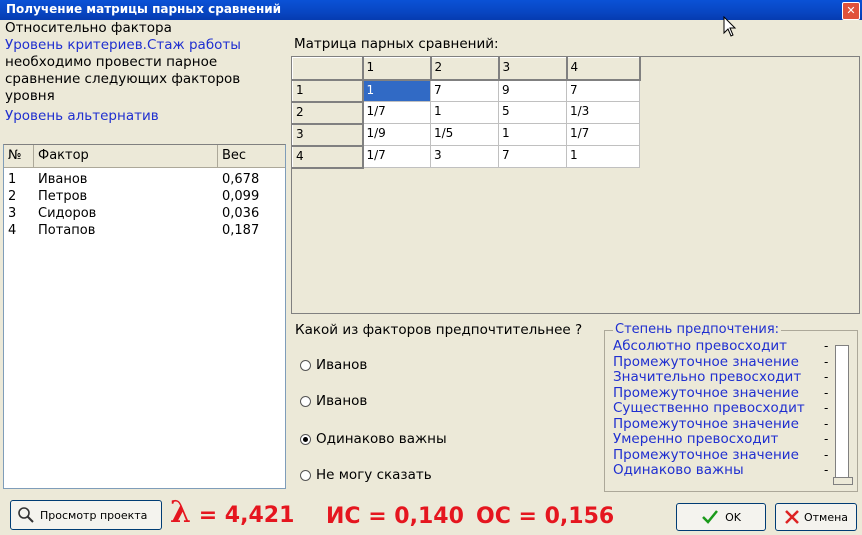 The image size is (862, 535). I want to click on radio-option-first-factor: Иванов, so click(333, 365).